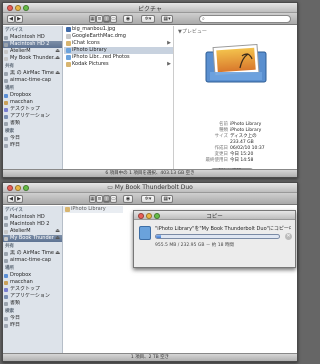 The image size is (320, 364). I want to click on list-item: big_manbou1.jpg, so click(118, 29).